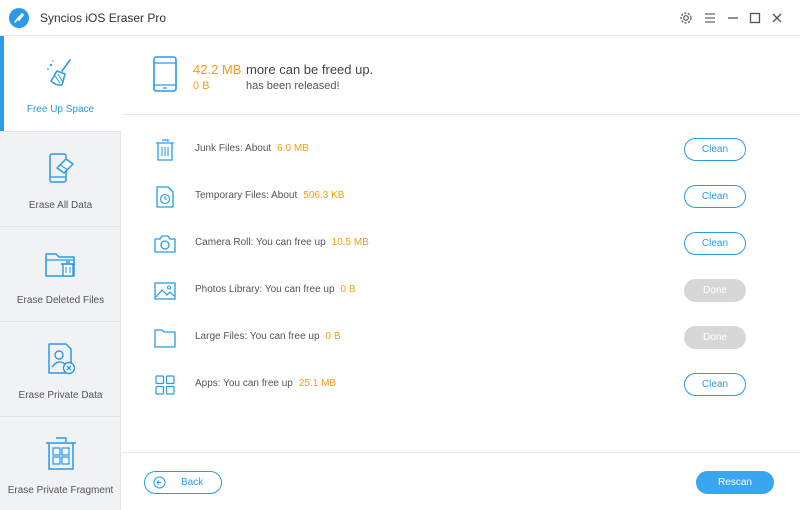 The image size is (800, 510). I want to click on close-icon, so click(777, 18).